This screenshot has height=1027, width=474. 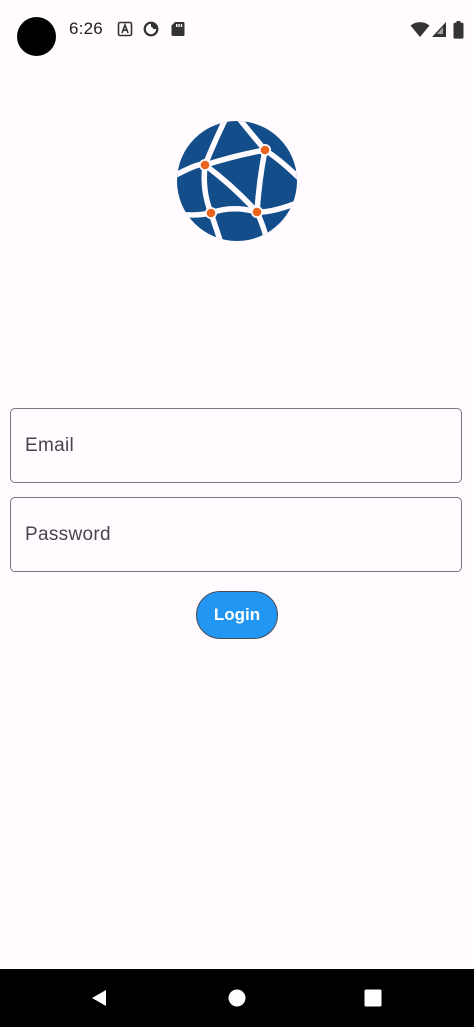 I want to click on a-box-icon, so click(x=125, y=29).